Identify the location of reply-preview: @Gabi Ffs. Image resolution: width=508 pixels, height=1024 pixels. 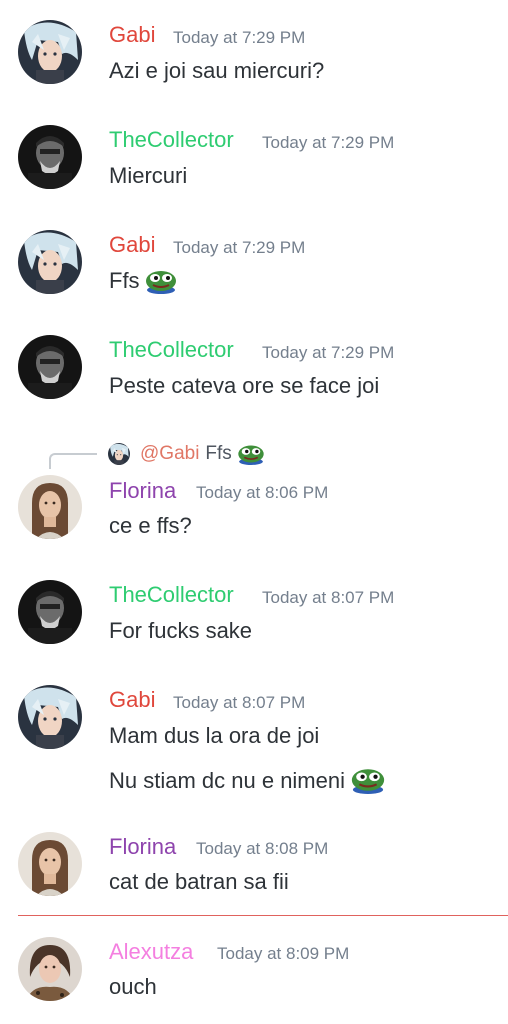
(187, 454).